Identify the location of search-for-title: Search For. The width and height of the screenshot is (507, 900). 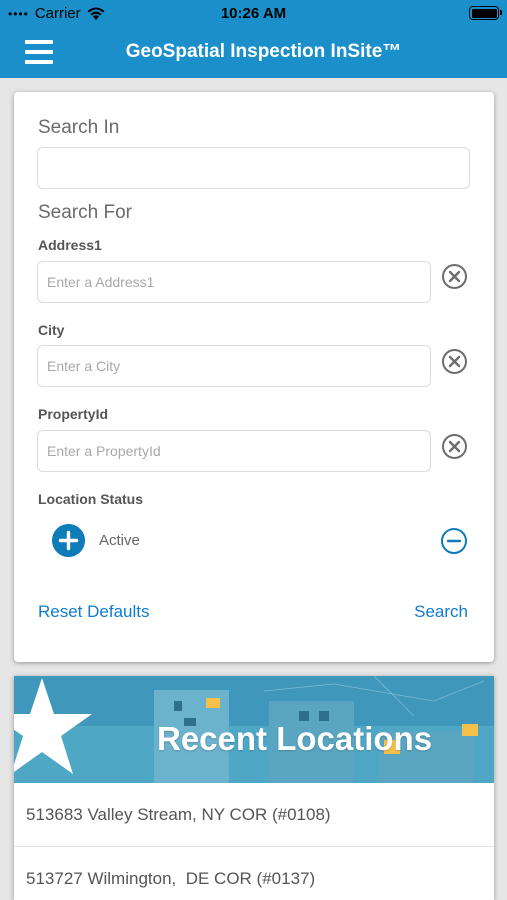
(85, 212).